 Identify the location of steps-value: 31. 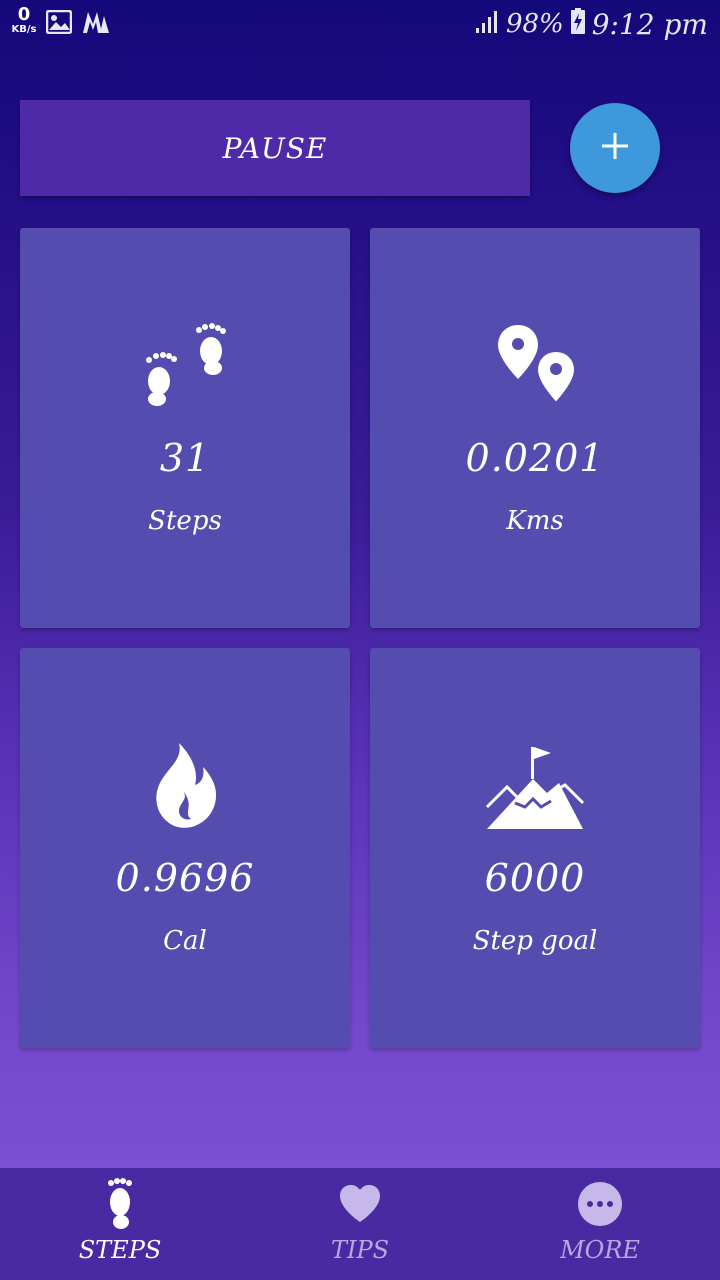
(185, 458).